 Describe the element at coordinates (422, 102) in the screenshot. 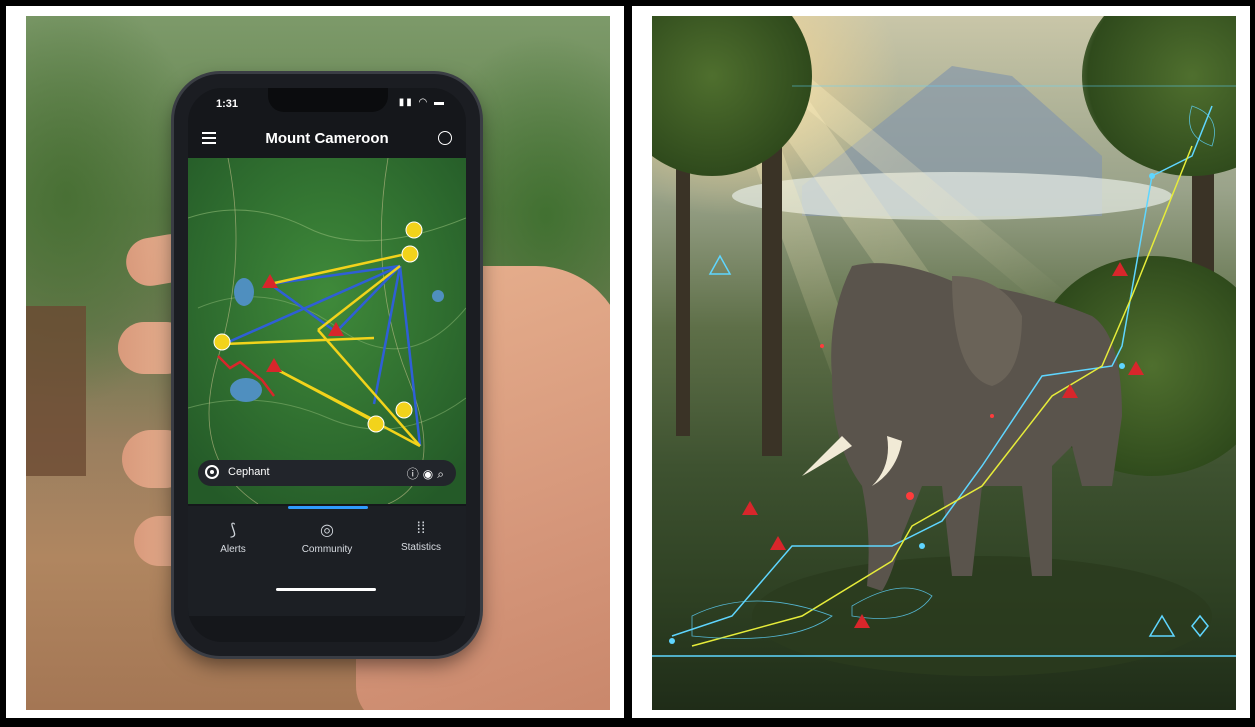

I see `signal-wifi-battery-icon: ▮▮ ◠ ▬` at that location.